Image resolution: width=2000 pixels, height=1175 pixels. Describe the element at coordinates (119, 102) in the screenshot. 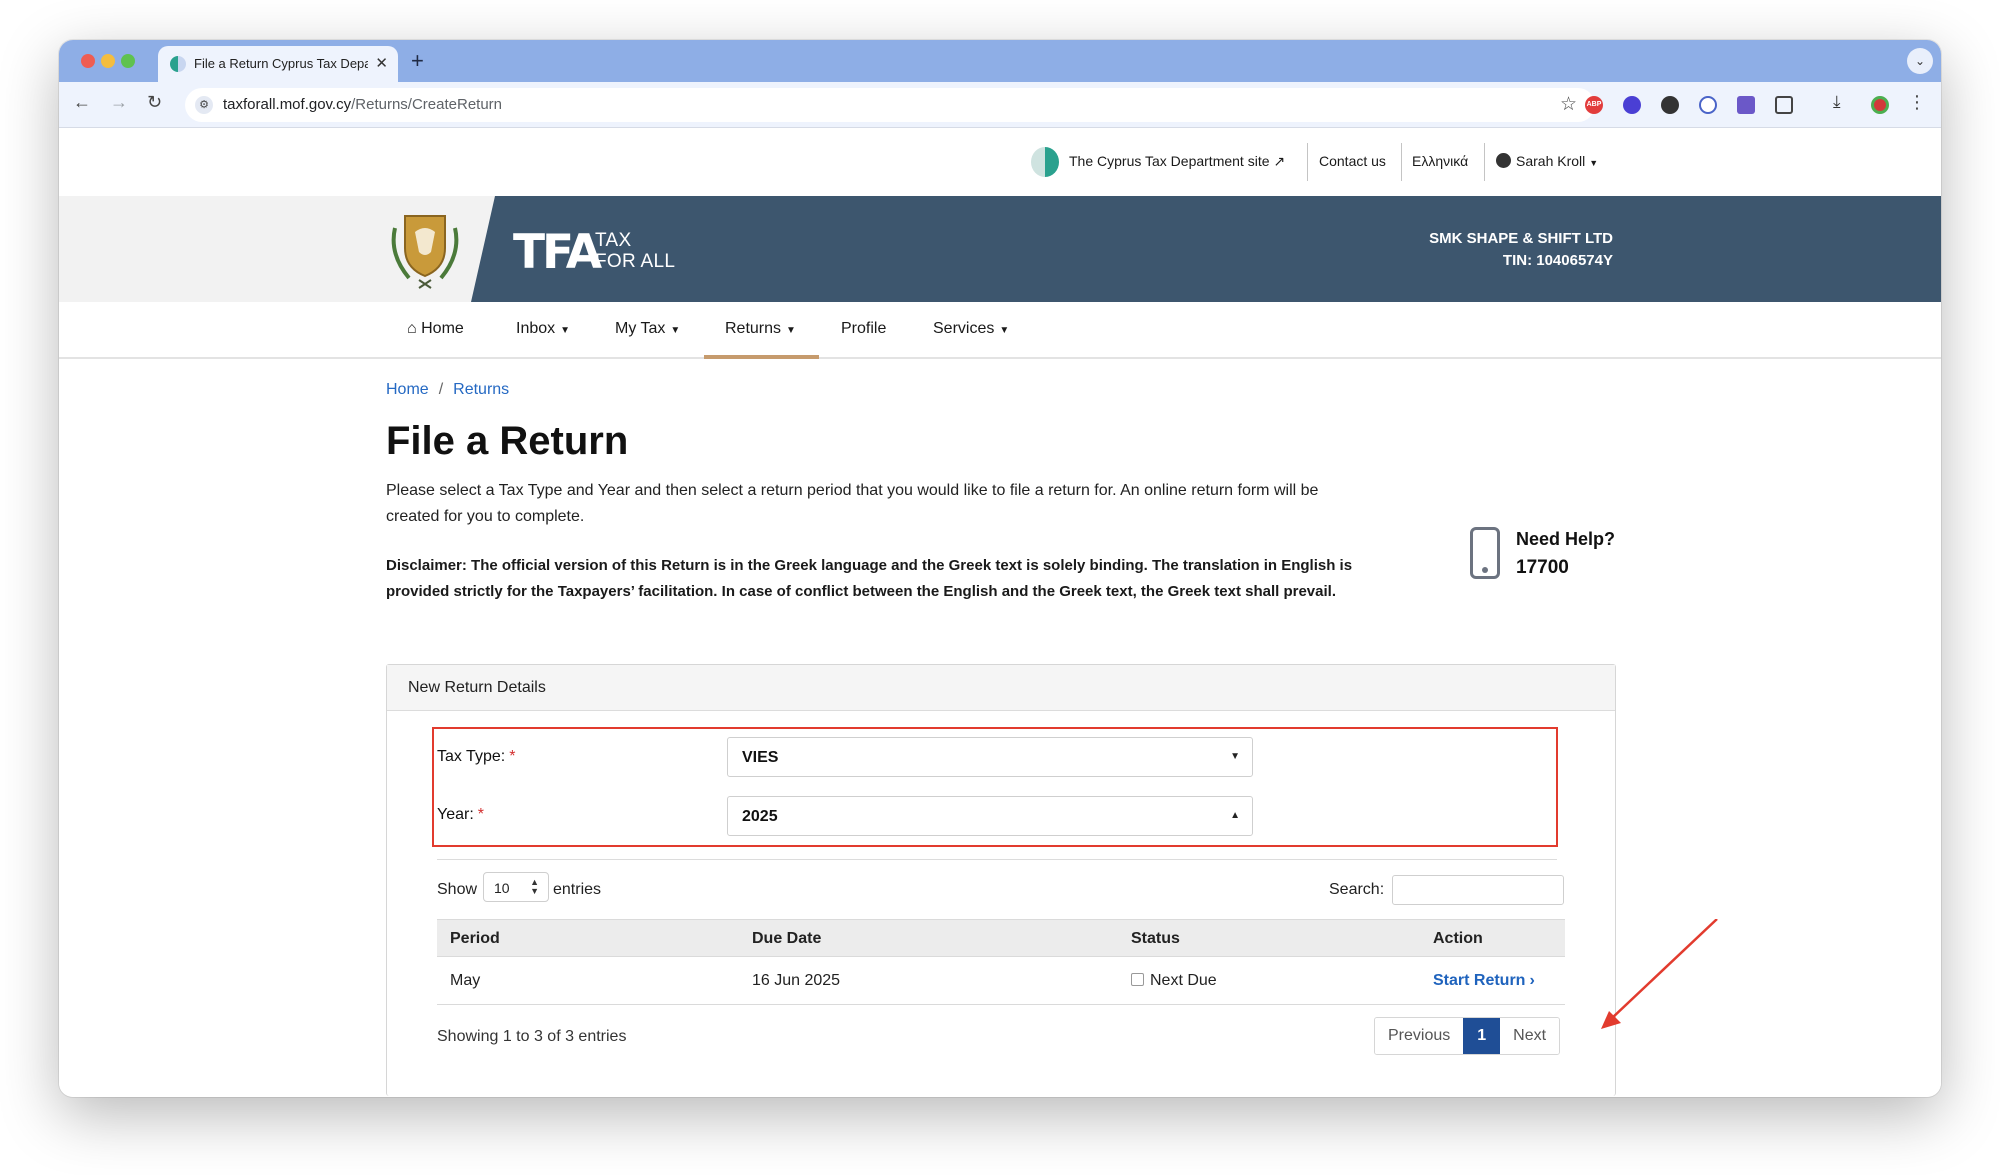

I see `forward-arrow-icon: →` at that location.